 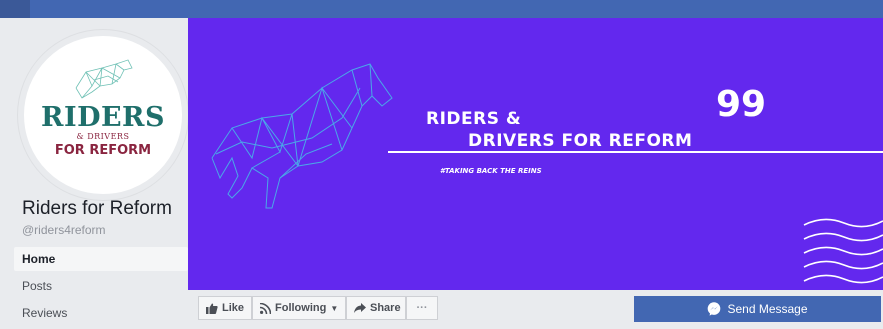 What do you see at coordinates (101, 259) in the screenshot?
I see `sidebar-item-home: Home` at bounding box center [101, 259].